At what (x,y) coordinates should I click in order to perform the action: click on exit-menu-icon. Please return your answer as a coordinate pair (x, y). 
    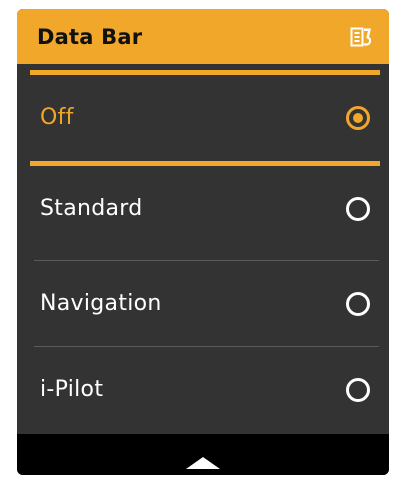
    Looking at the image, I should click on (361, 37).